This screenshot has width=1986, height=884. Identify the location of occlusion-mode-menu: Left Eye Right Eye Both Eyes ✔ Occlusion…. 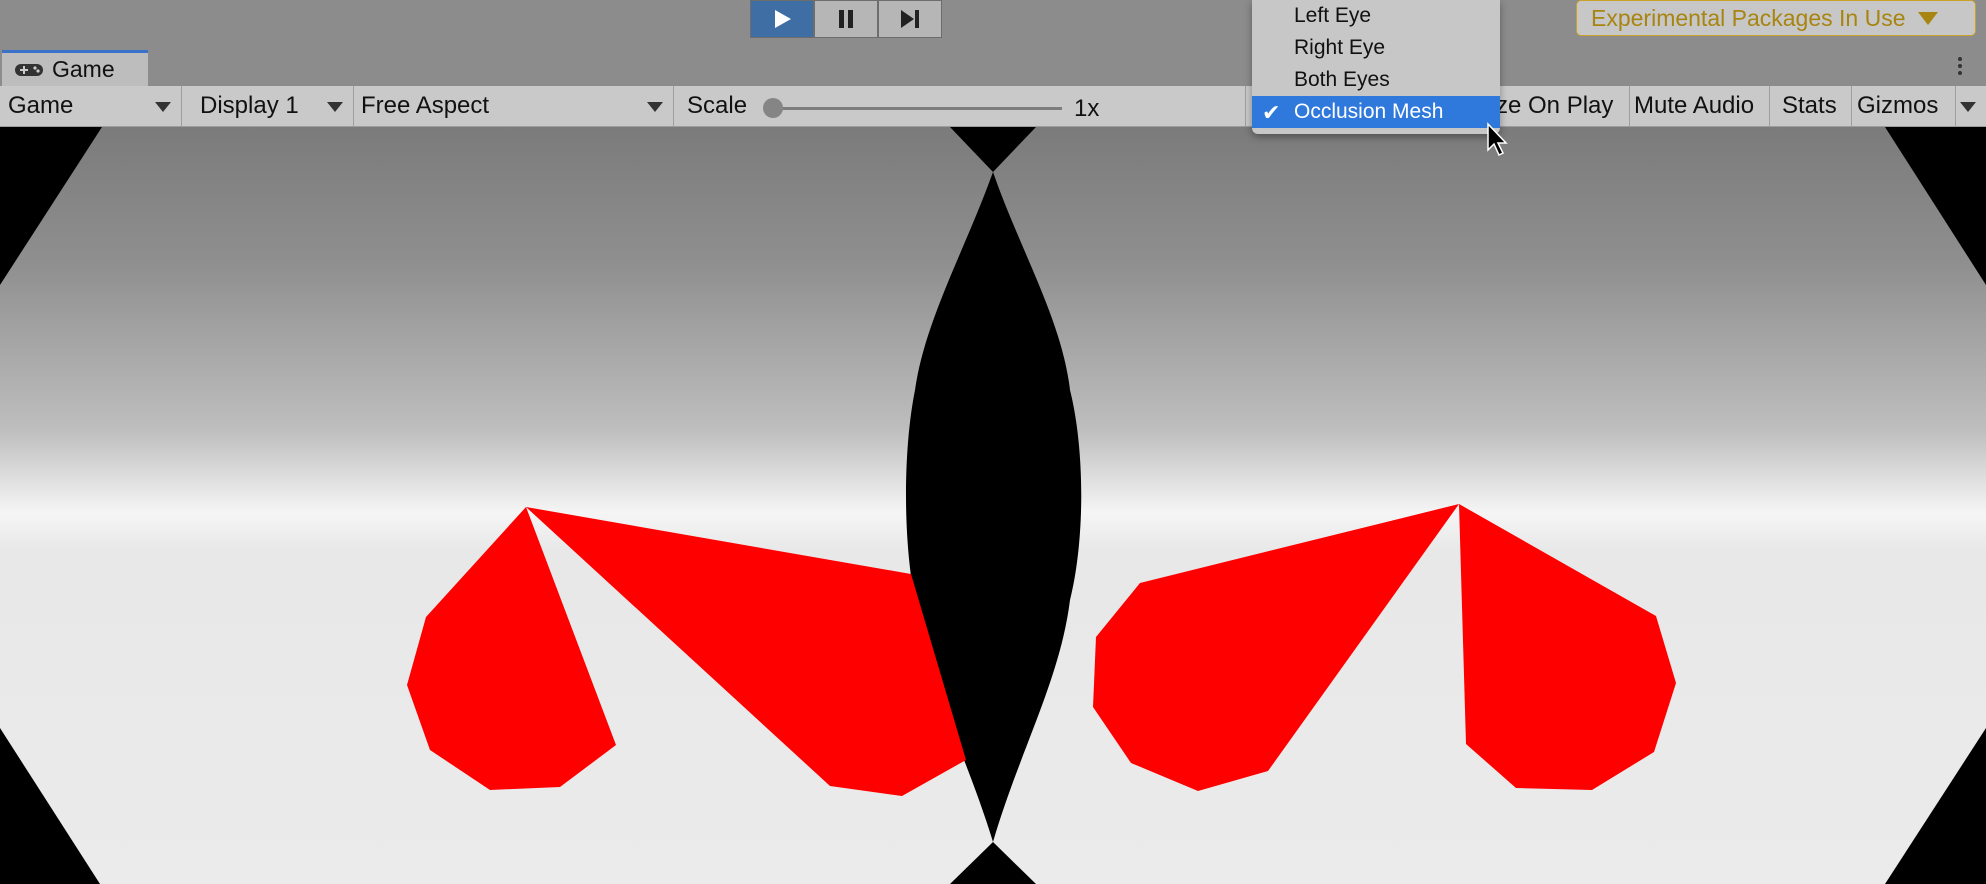
(1376, 67).